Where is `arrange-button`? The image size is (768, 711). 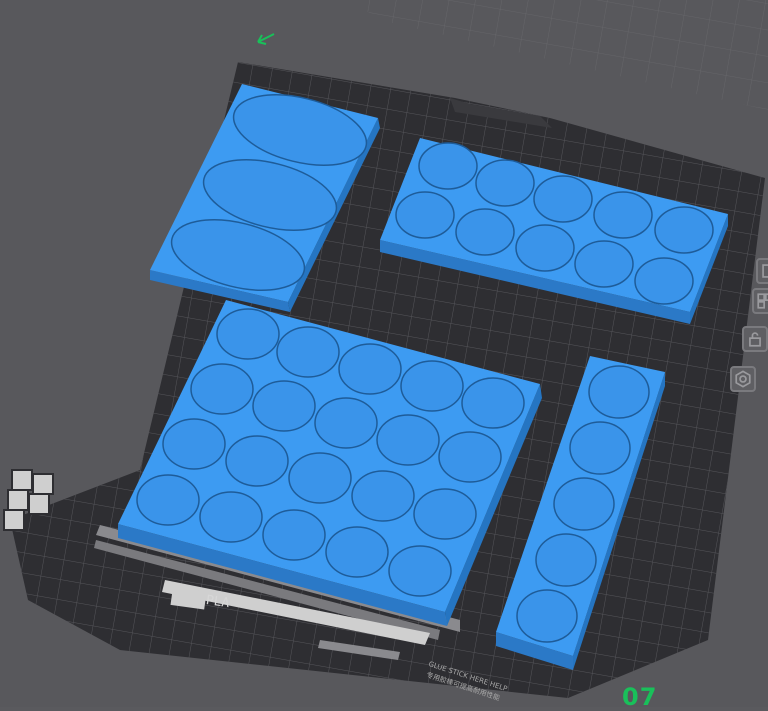
arrange-button is located at coordinates (760, 301).